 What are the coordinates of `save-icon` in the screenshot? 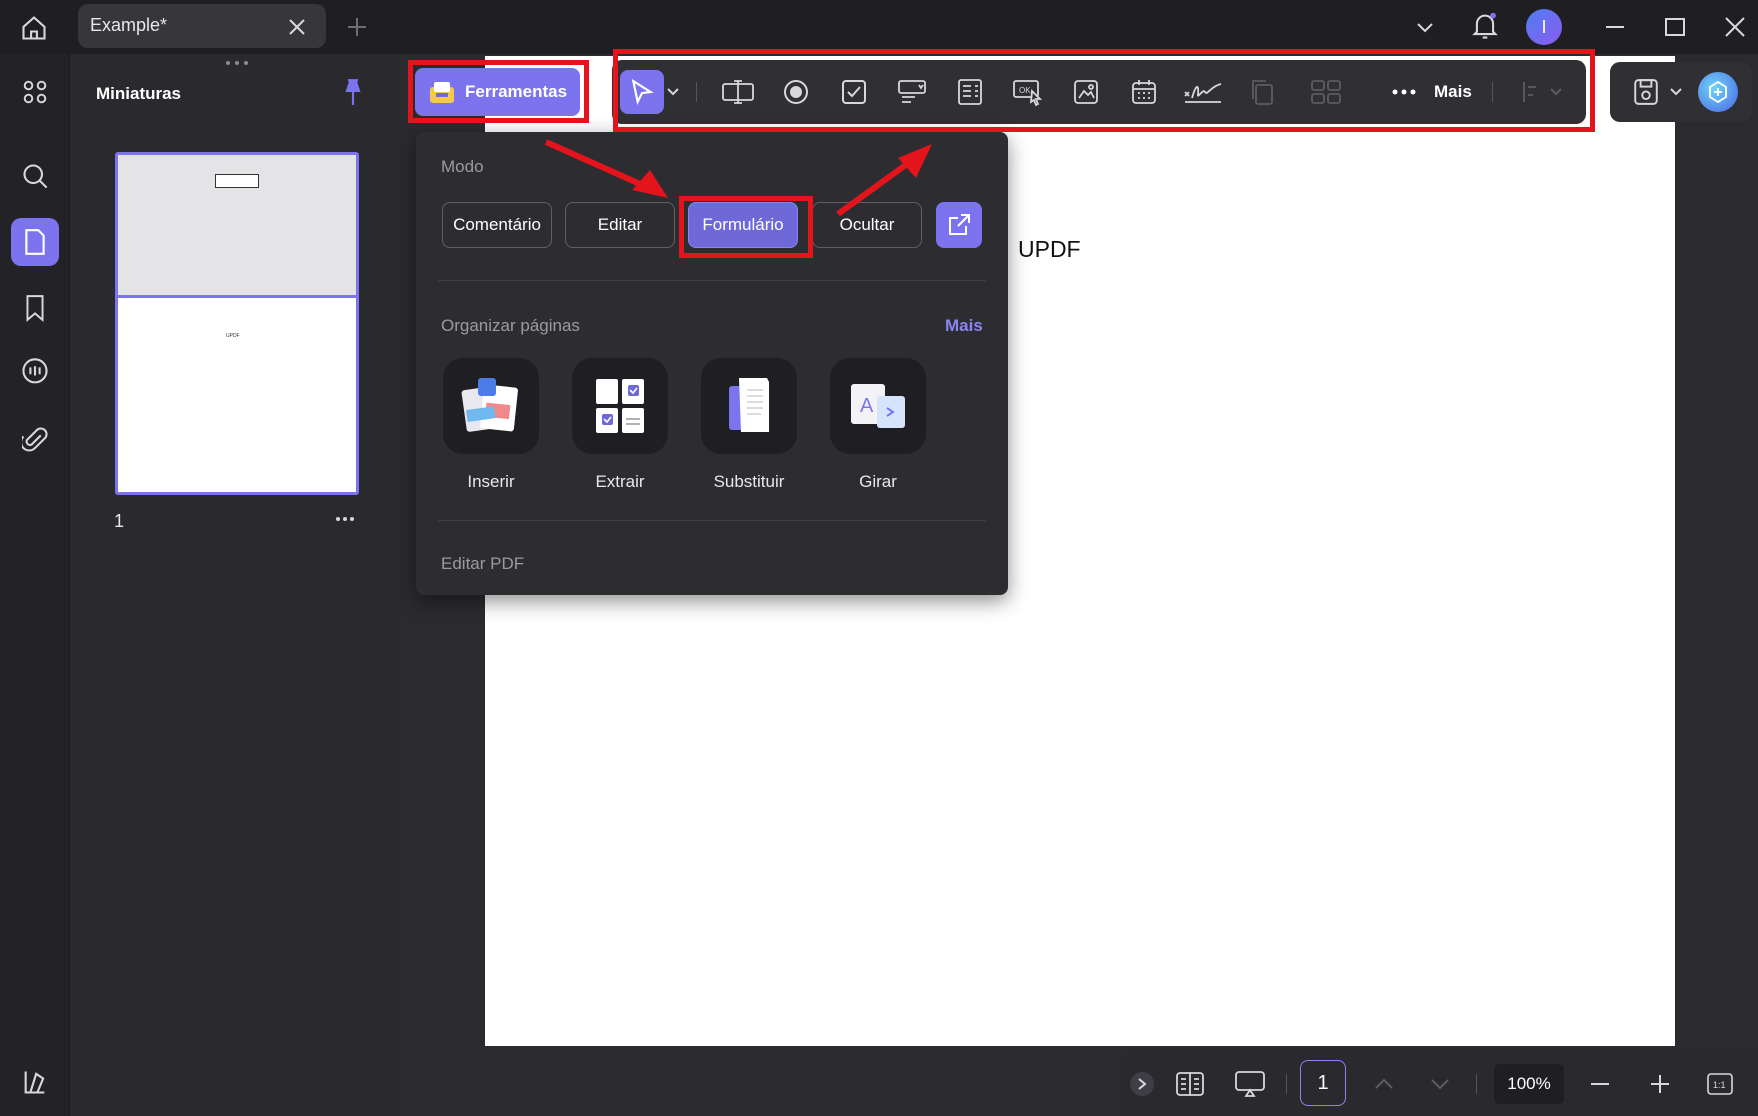 It's located at (1646, 92).